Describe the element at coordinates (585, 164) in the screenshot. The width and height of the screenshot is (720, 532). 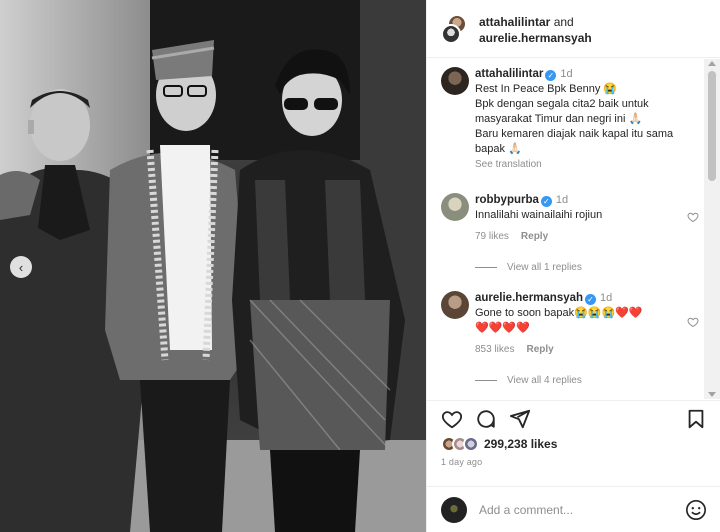
I see `see-translation-link: See translation` at that location.